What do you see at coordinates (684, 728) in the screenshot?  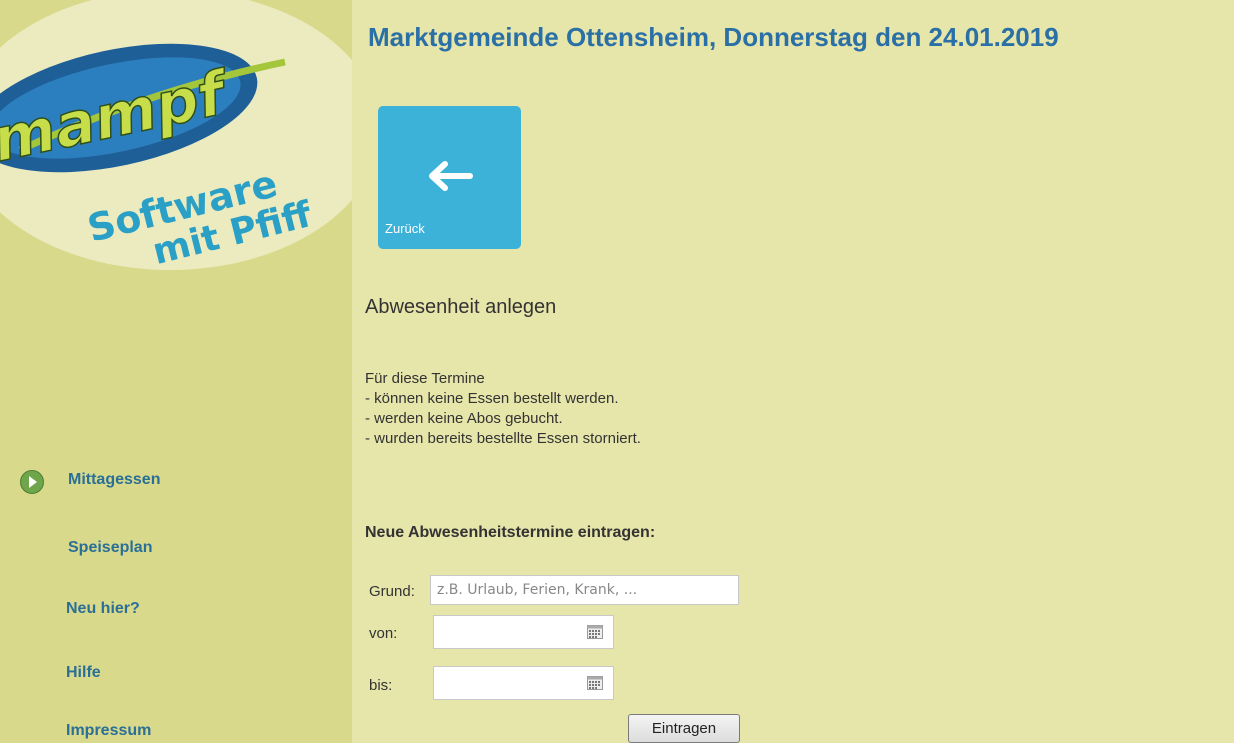 I see `submit-button: Eintragen` at bounding box center [684, 728].